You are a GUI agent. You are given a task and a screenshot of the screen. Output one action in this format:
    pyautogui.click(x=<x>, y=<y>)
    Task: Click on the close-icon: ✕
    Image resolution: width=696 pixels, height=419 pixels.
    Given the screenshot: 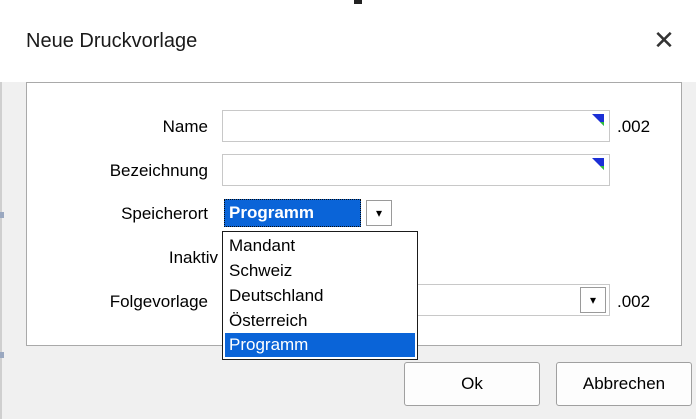 What is the action you would take?
    pyautogui.click(x=664, y=40)
    